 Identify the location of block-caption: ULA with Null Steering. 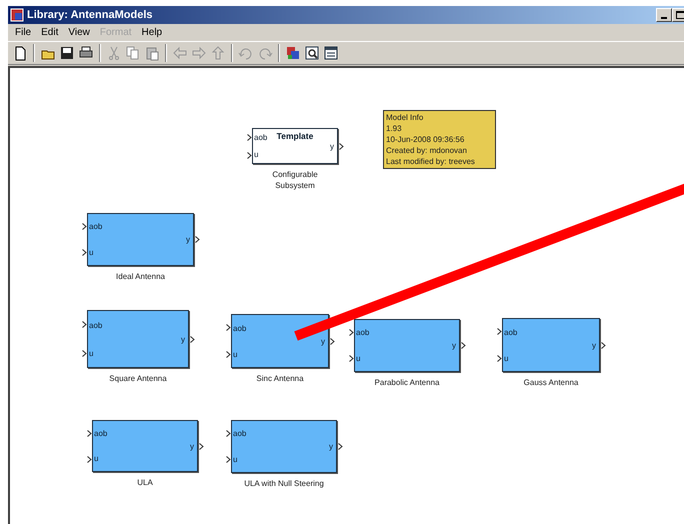
(284, 483).